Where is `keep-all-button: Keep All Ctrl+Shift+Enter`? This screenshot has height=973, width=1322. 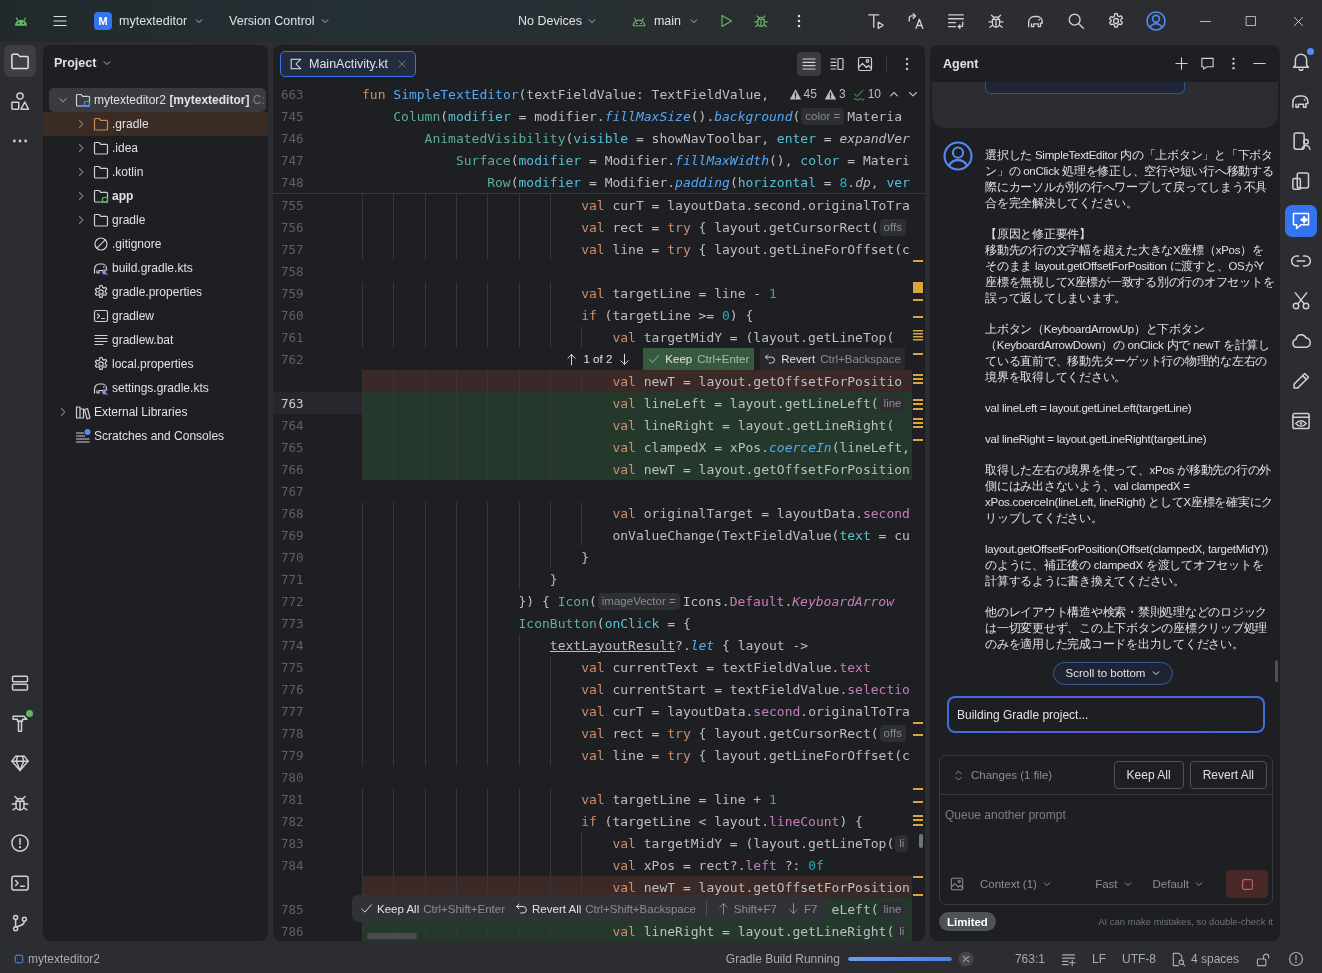
keep-all-button: Keep All Ctrl+Shift+Enter is located at coordinates (433, 908).